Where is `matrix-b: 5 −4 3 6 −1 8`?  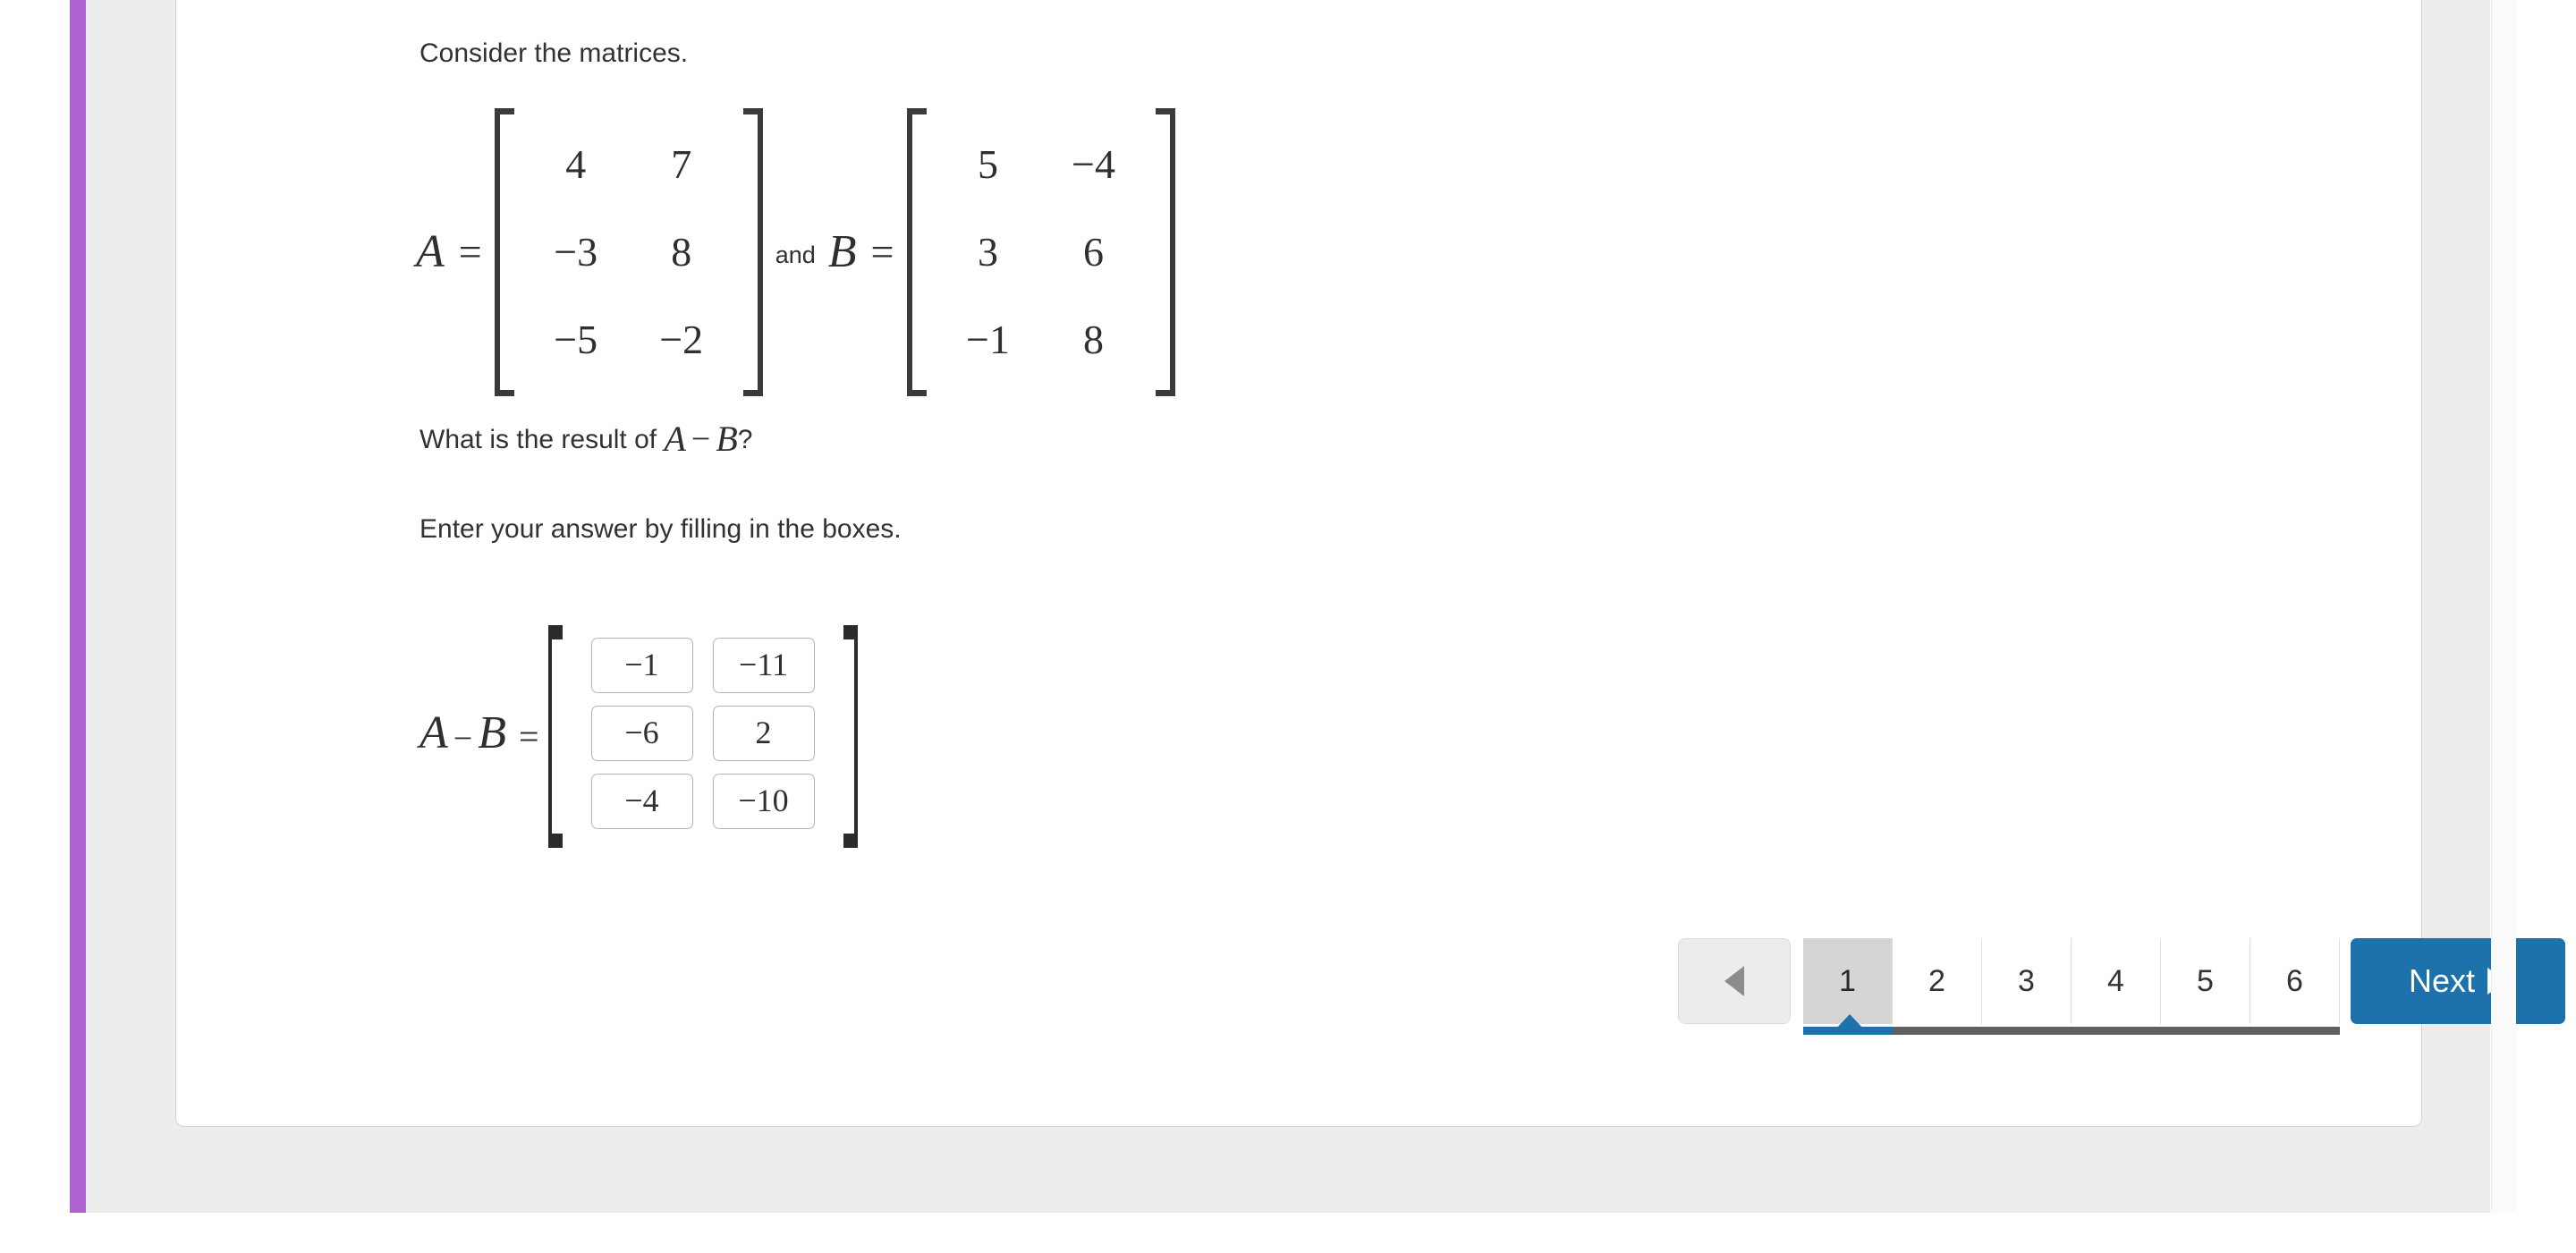
matrix-b: 5 −4 3 6 −1 8 is located at coordinates (1040, 252).